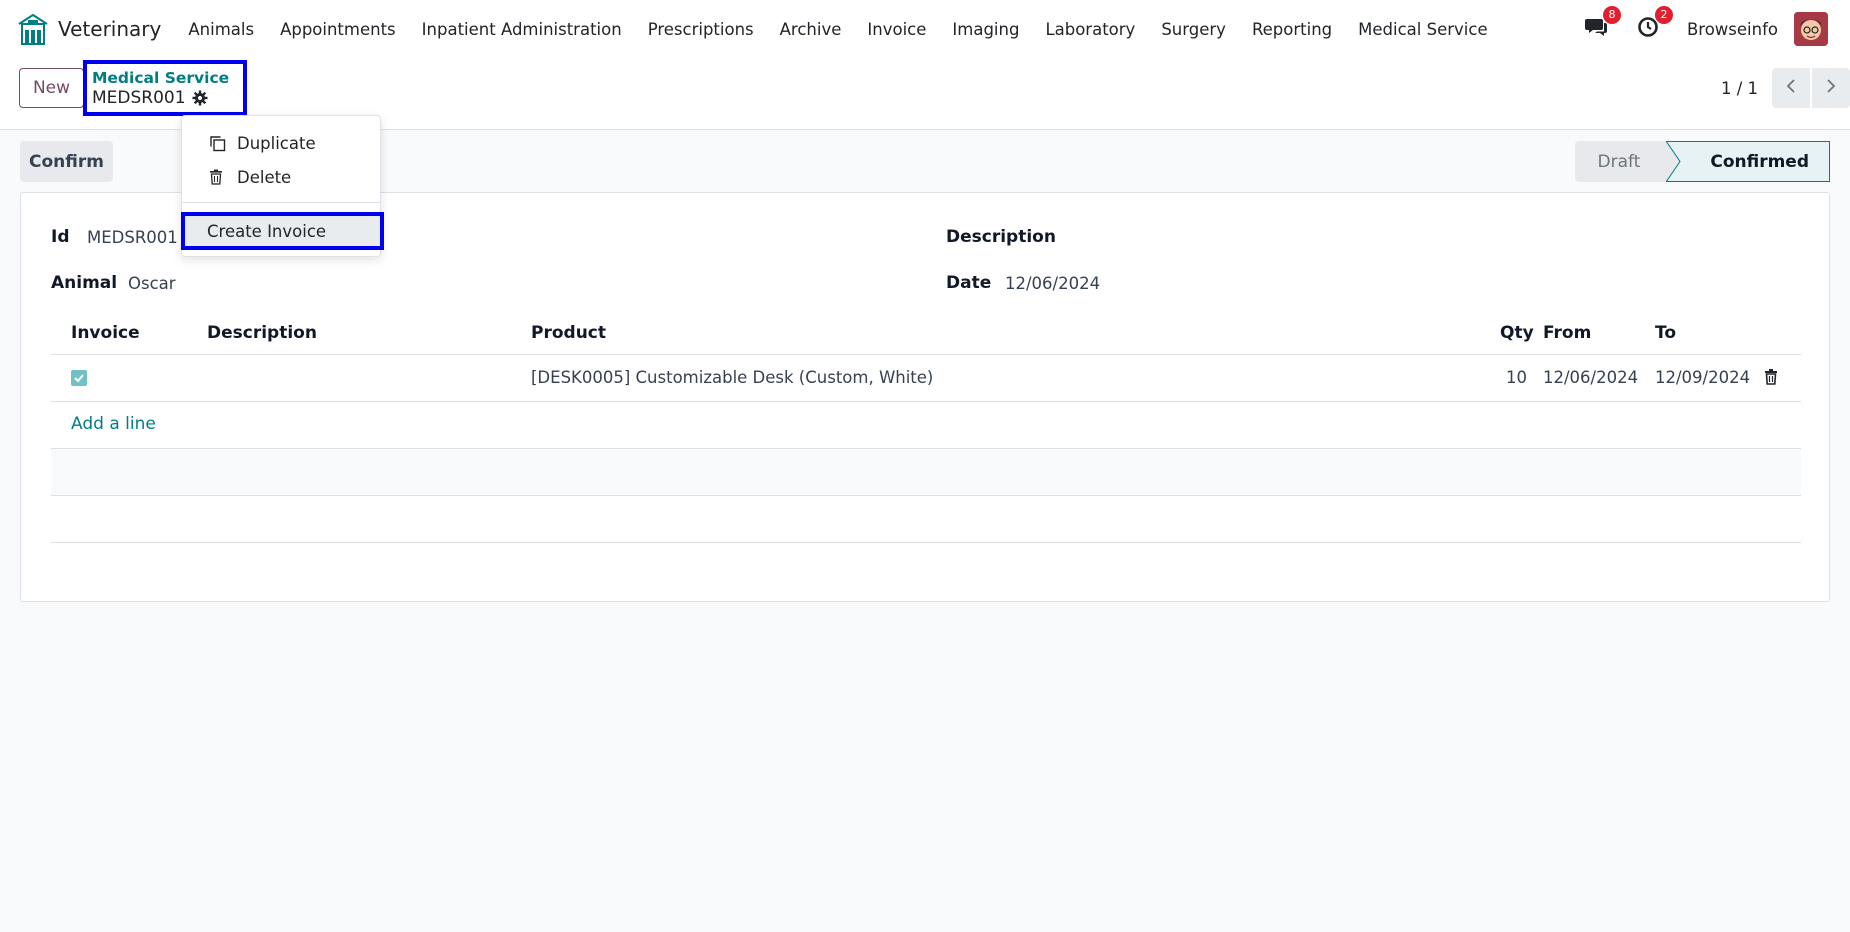 The image size is (1850, 932). I want to click on breadcrumb: Medical Service MEDSR001, so click(165, 88).